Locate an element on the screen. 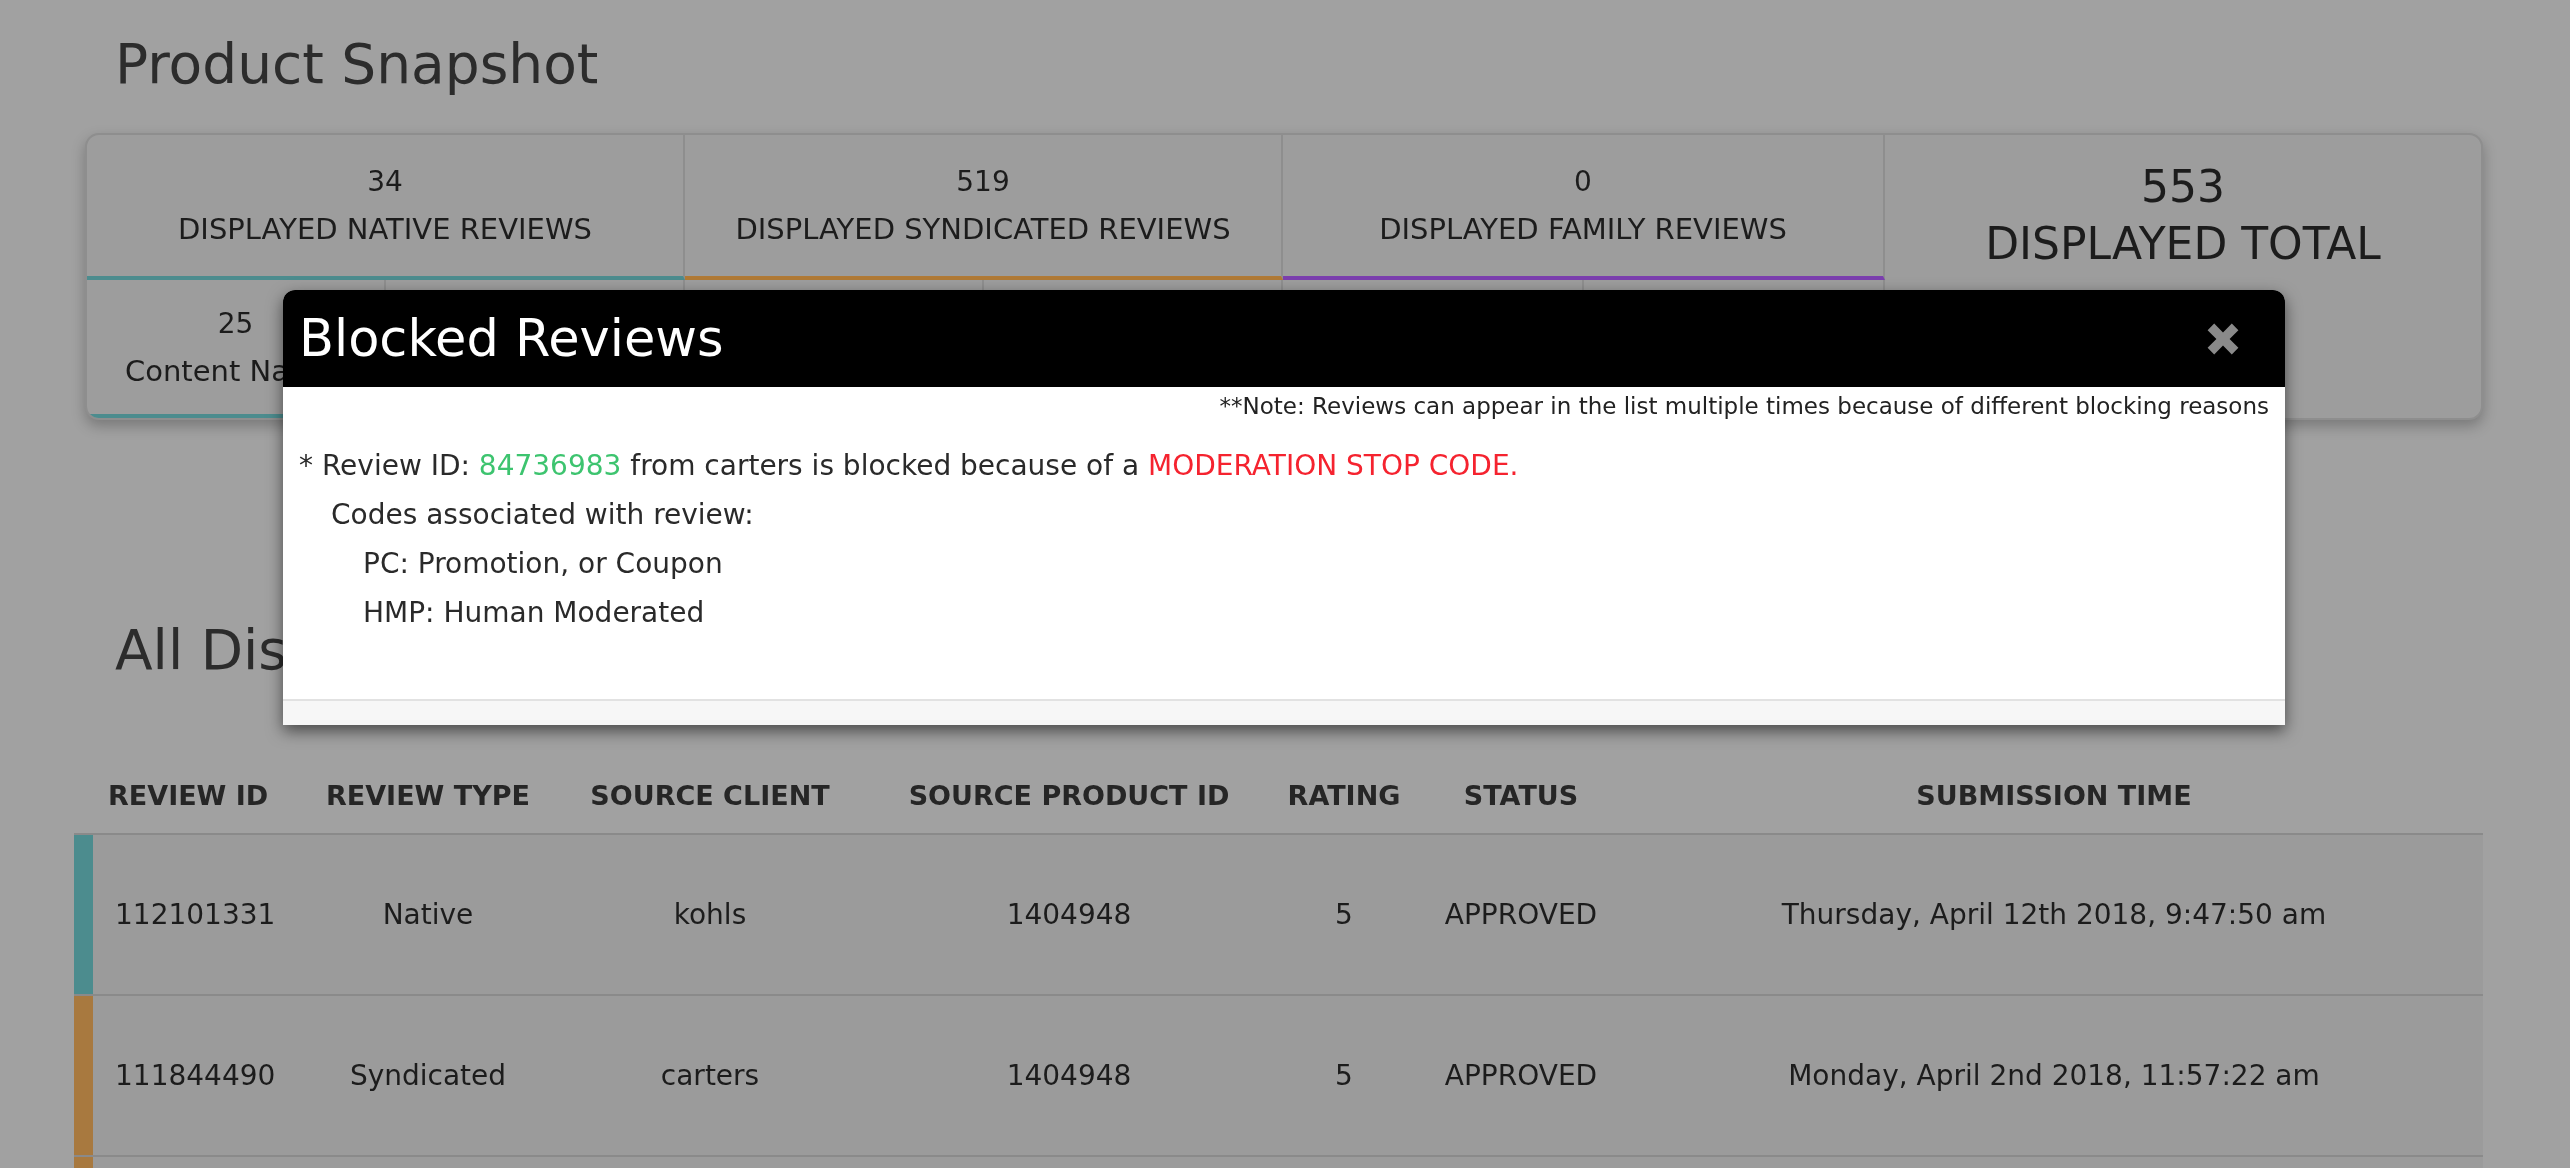  code-item: PC: Promotion, or Coupon is located at coordinates (543, 564).